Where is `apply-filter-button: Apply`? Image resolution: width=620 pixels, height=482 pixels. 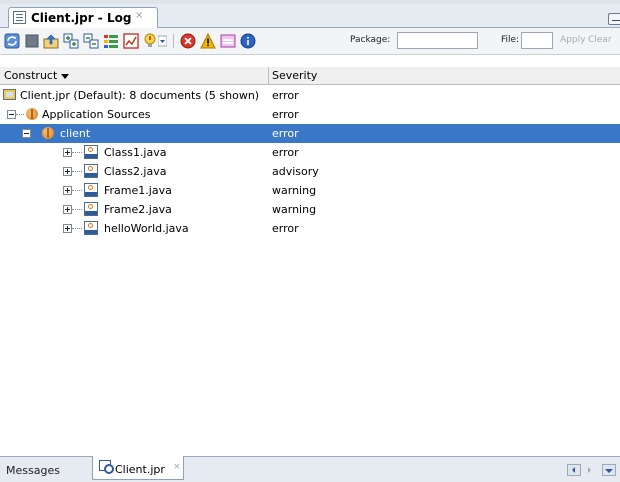 apply-filter-button: Apply is located at coordinates (572, 40).